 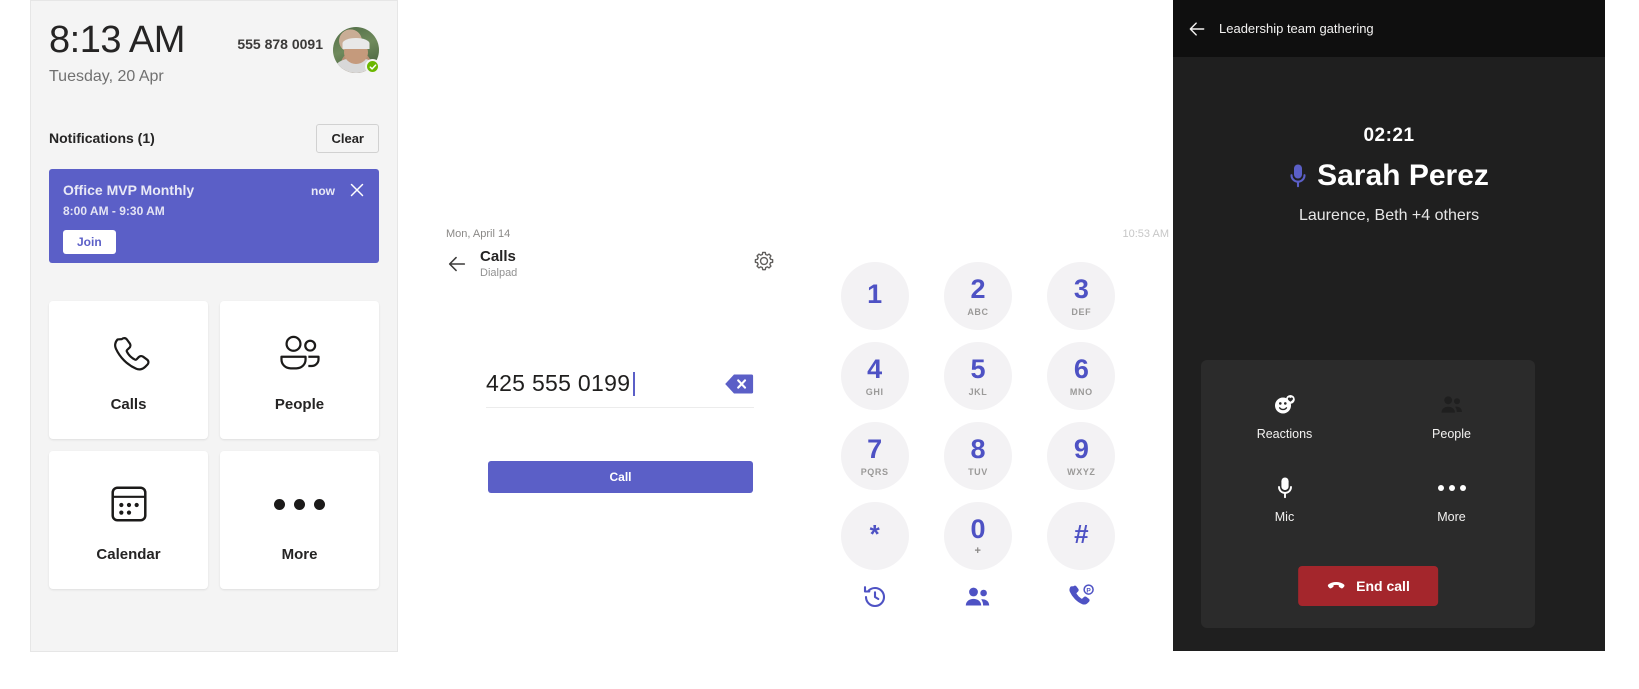 I want to click on control-people: People, so click(x=1451, y=416).